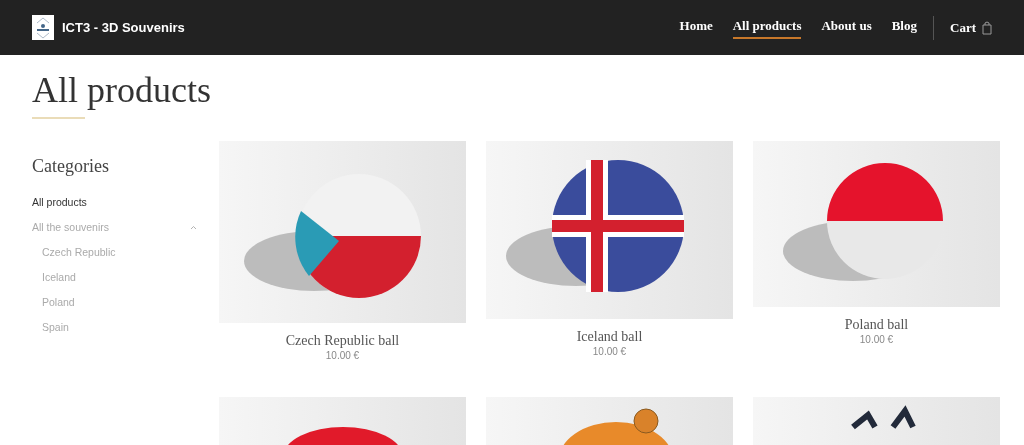 Image resolution: width=1024 pixels, height=445 pixels. Describe the element at coordinates (904, 27) in the screenshot. I see `nav-link: Blog` at that location.